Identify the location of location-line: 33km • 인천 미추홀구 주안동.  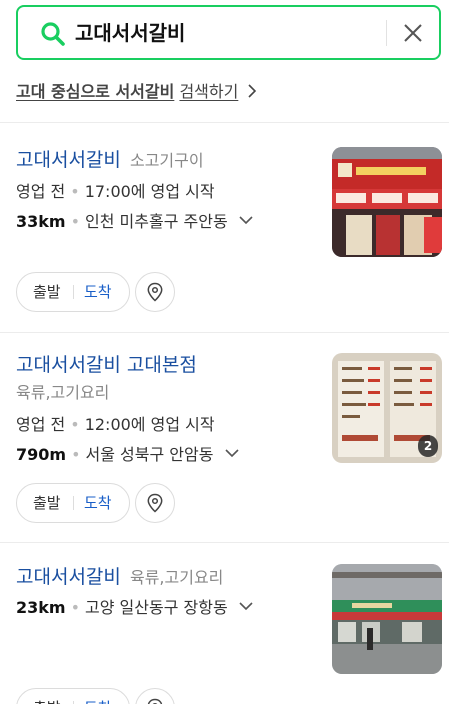
(134, 222).